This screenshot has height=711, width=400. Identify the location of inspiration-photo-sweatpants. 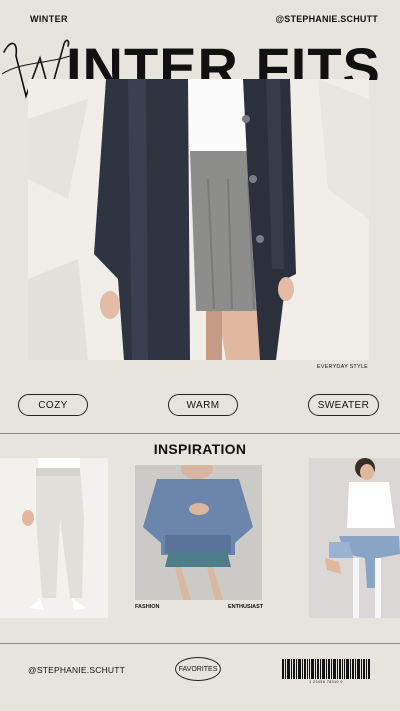
(54, 538).